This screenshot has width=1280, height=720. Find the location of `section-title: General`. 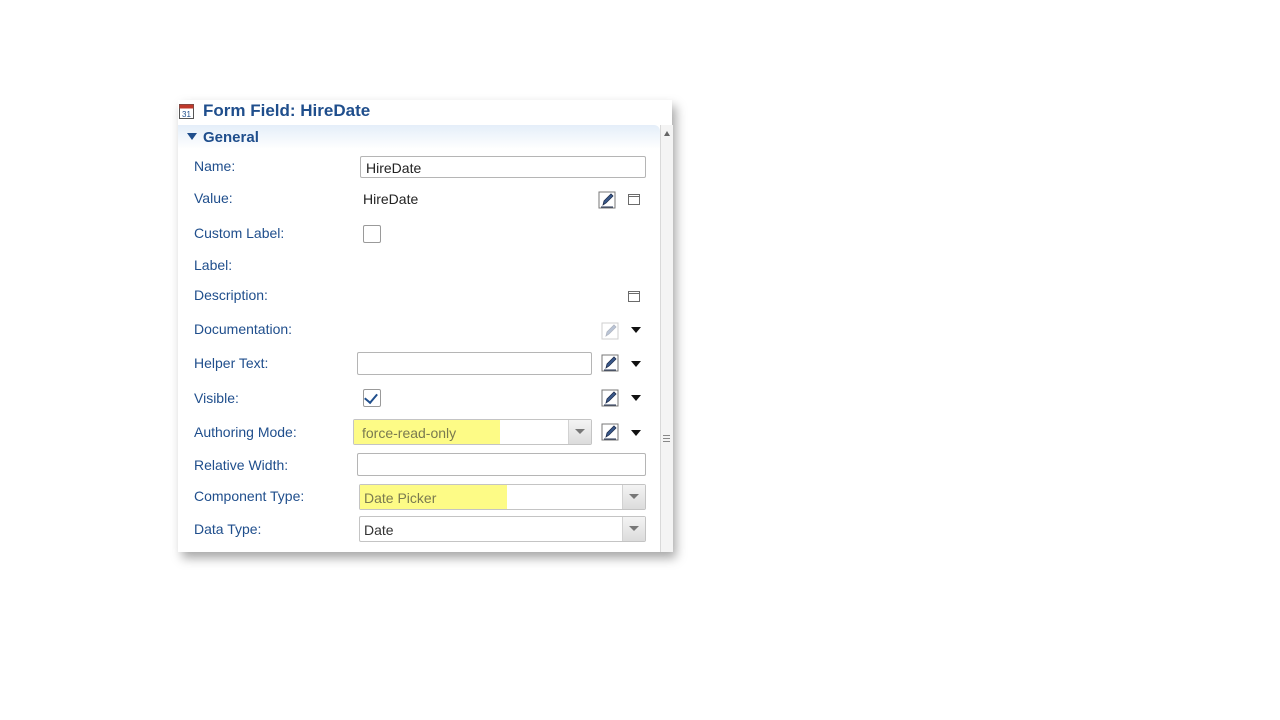

section-title: General is located at coordinates (231, 137).